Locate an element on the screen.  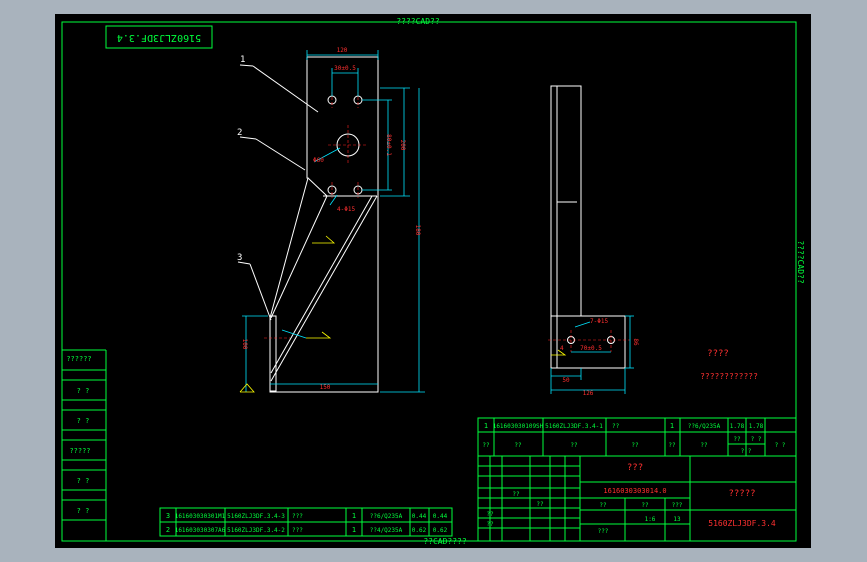
left-label-3: ? ? is located at coordinates (83, 421).